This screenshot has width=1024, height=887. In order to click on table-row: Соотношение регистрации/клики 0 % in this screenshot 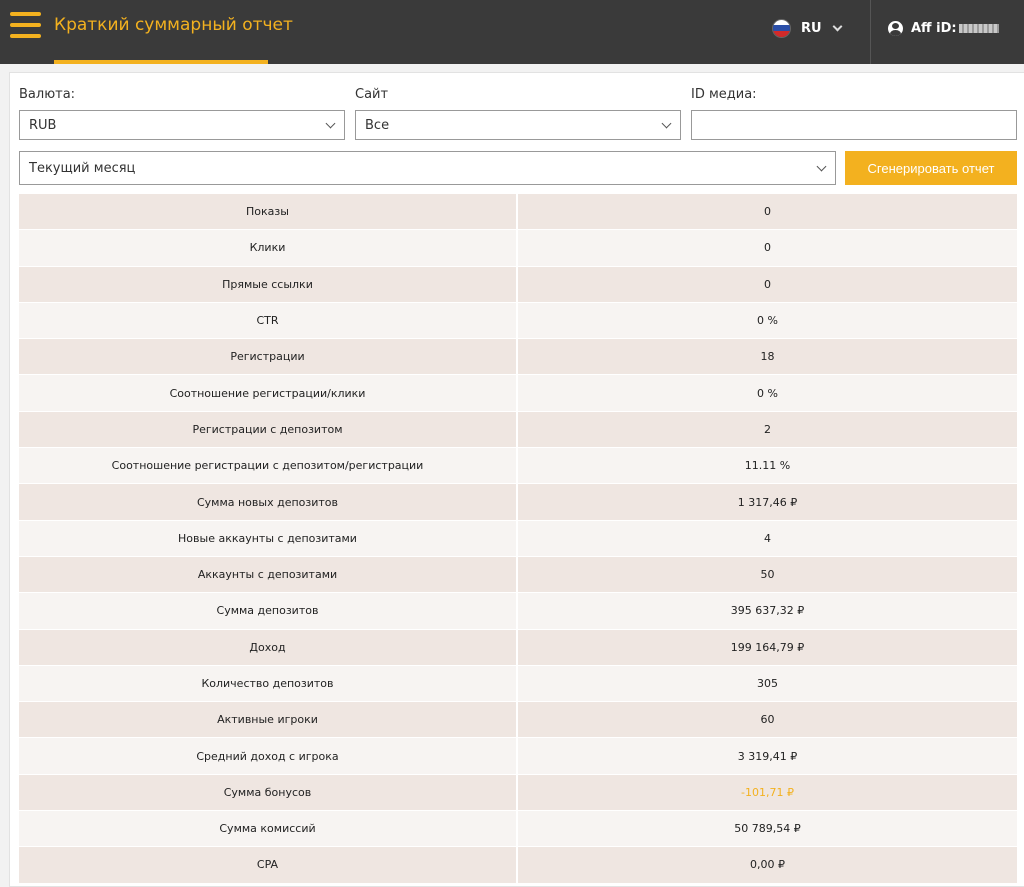, I will do `click(518, 393)`.